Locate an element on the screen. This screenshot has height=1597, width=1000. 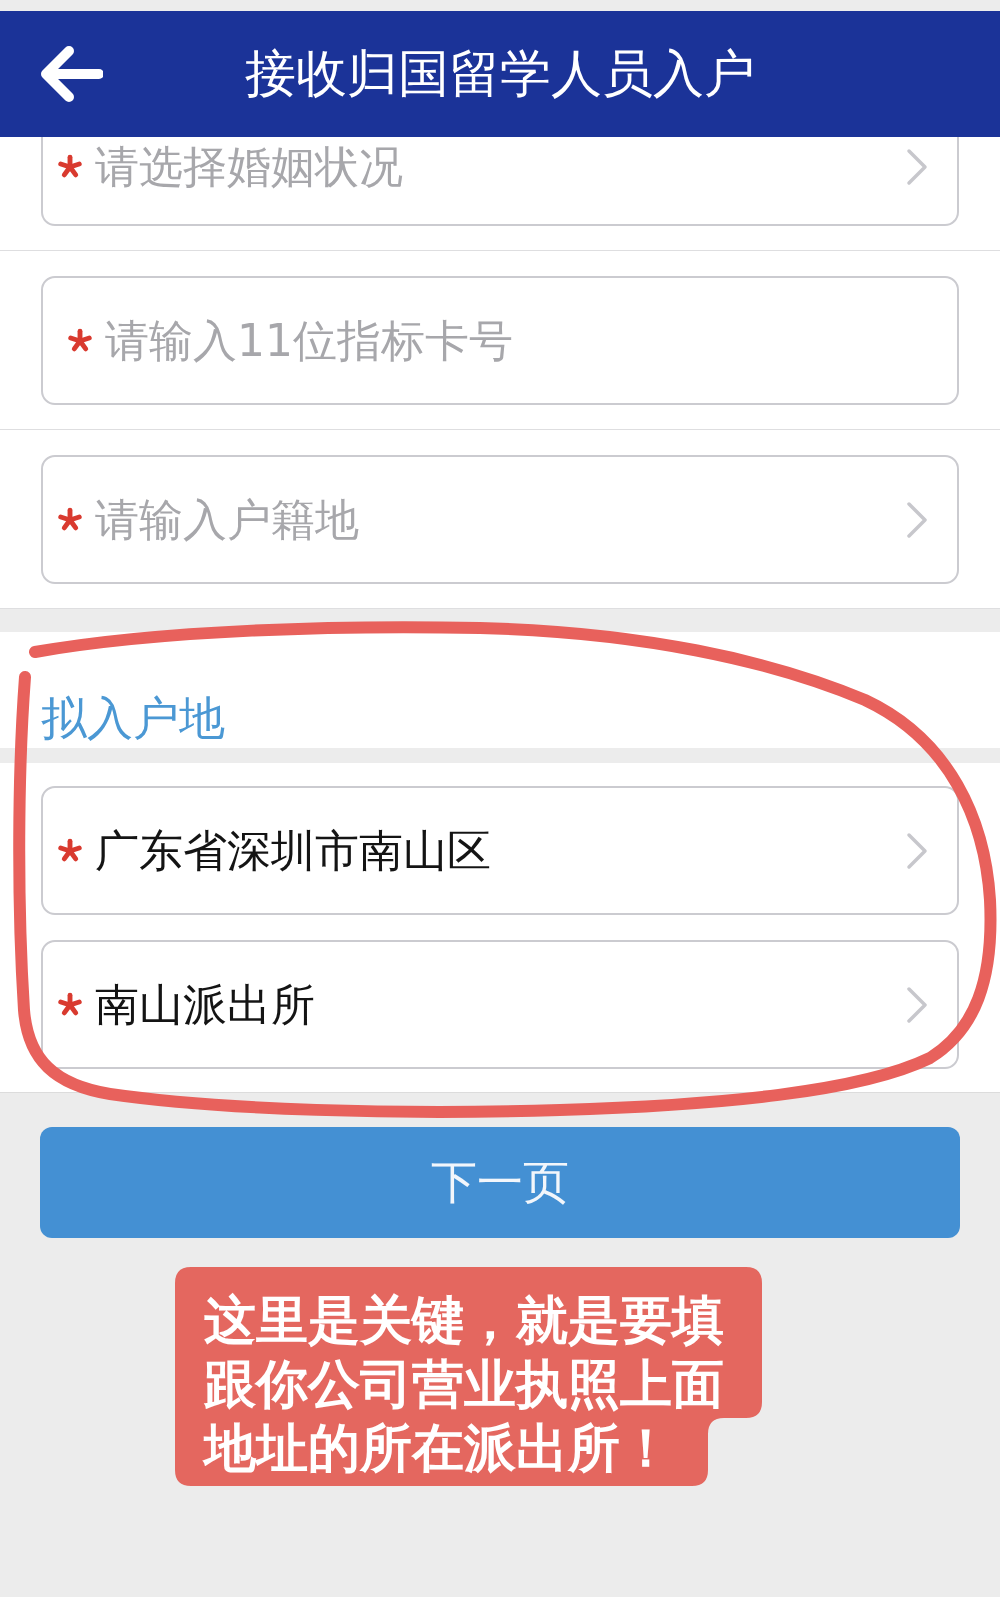
arrow-left-icon is located at coordinates (71, 74).